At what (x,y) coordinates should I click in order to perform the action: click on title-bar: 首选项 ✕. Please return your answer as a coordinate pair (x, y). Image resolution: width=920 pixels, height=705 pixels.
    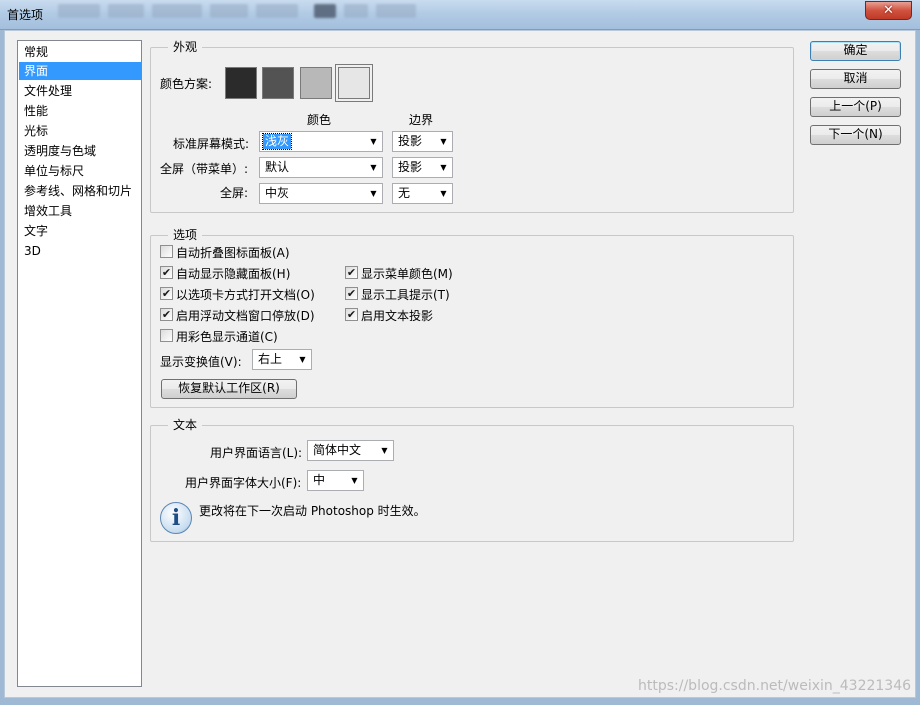
    Looking at the image, I should click on (460, 15).